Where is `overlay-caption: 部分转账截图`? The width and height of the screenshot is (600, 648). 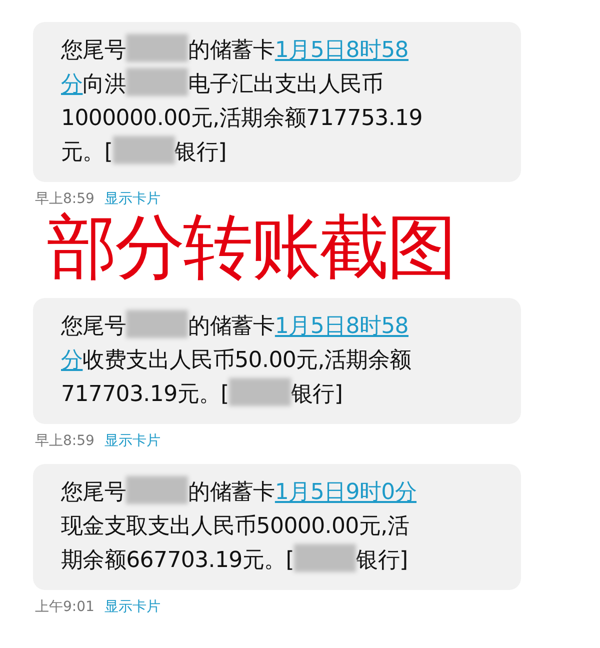 overlay-caption: 部分转账截图 is located at coordinates (251, 247).